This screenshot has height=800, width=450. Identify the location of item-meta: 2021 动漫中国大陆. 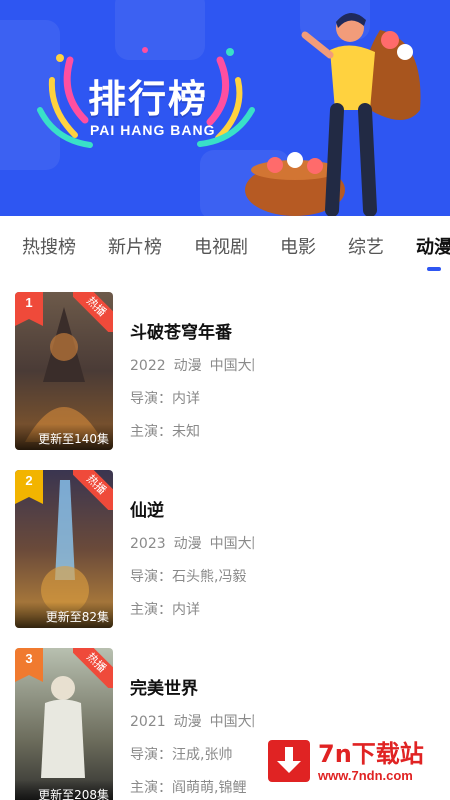
(192, 721).